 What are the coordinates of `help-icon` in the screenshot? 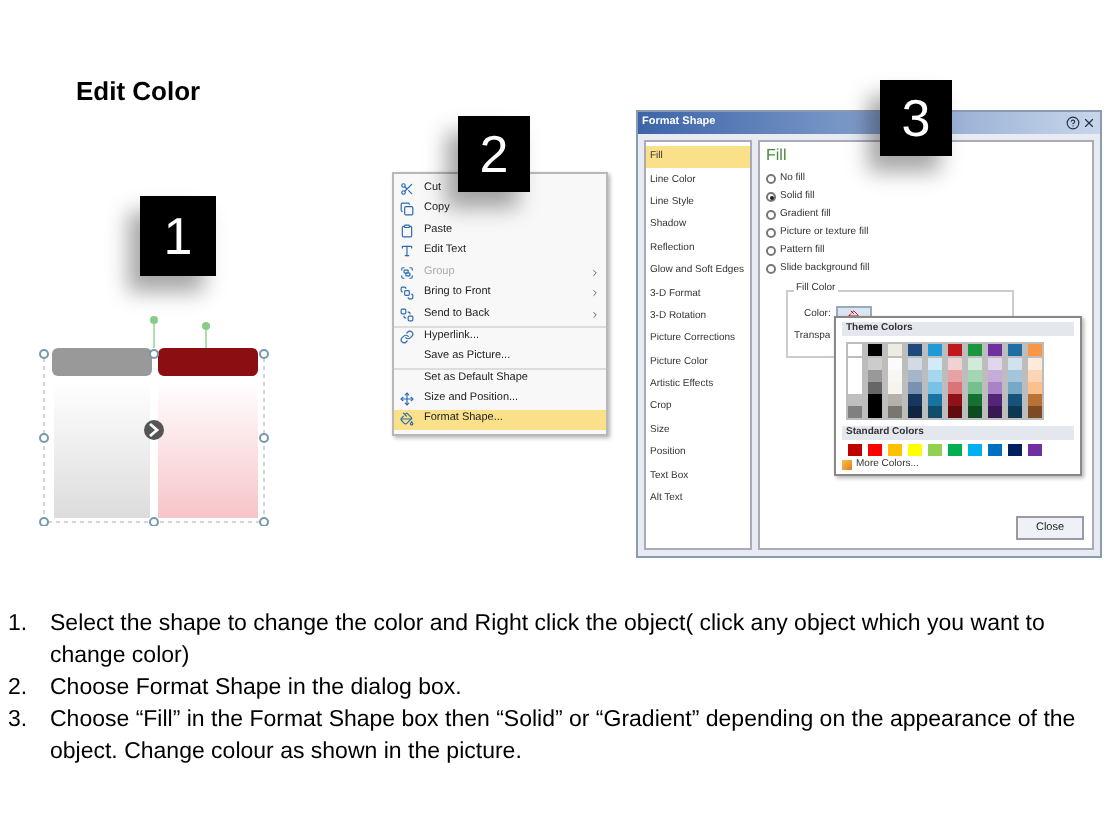 It's located at (1073, 123).